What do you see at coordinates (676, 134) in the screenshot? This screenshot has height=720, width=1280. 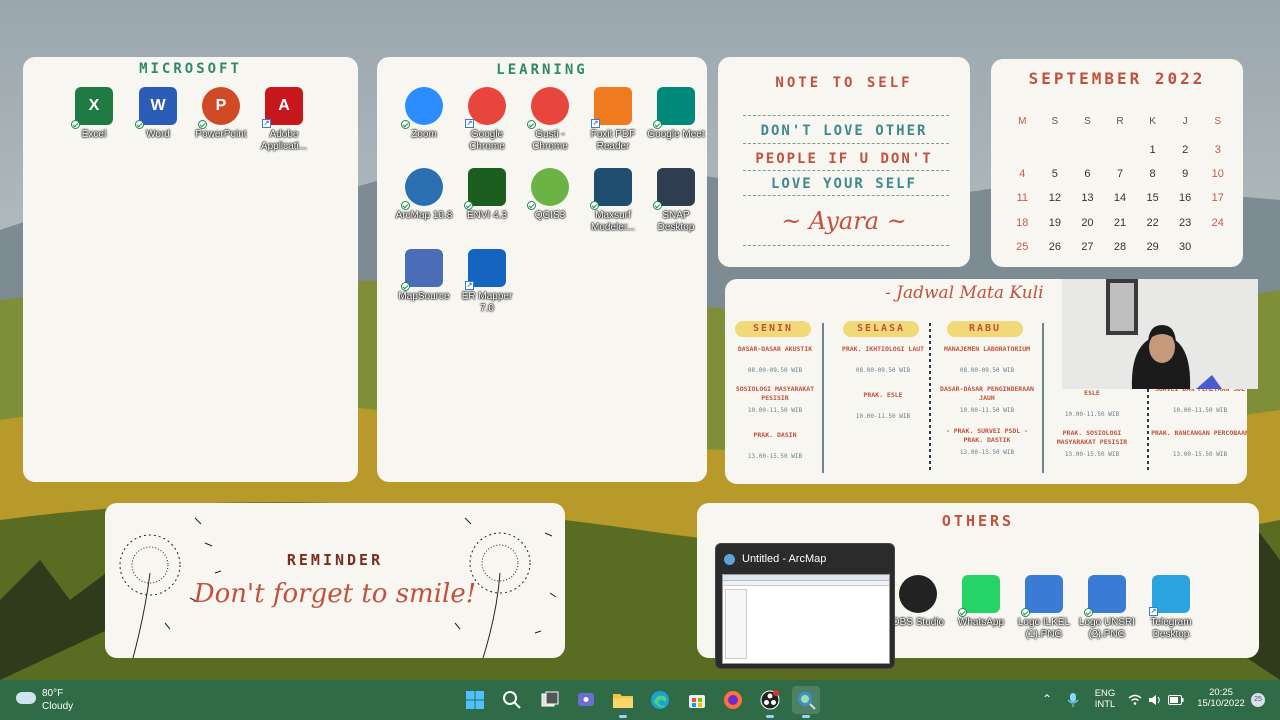 I see `icon-label: Google Meet` at bounding box center [676, 134].